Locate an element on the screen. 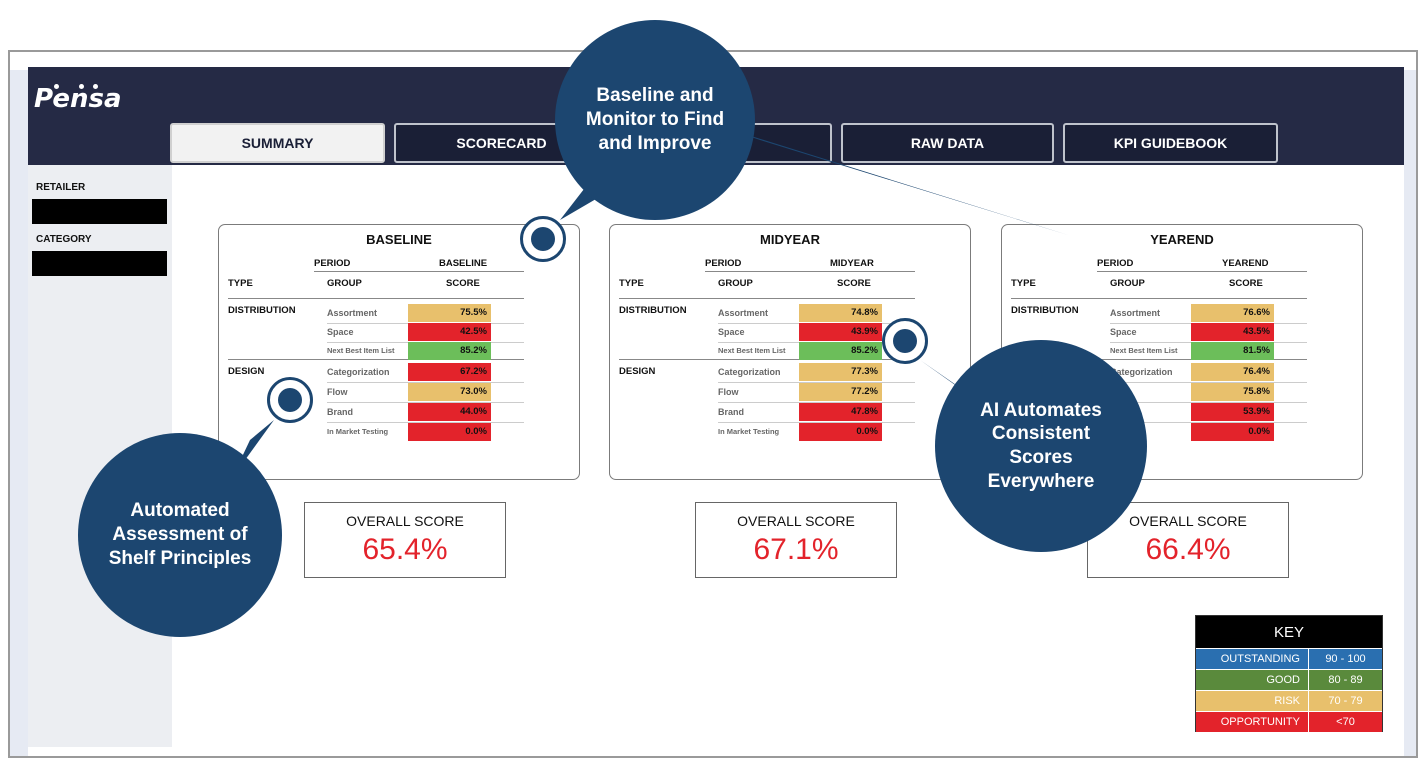  key-range: 90 - 100 is located at coordinates (1345, 659).